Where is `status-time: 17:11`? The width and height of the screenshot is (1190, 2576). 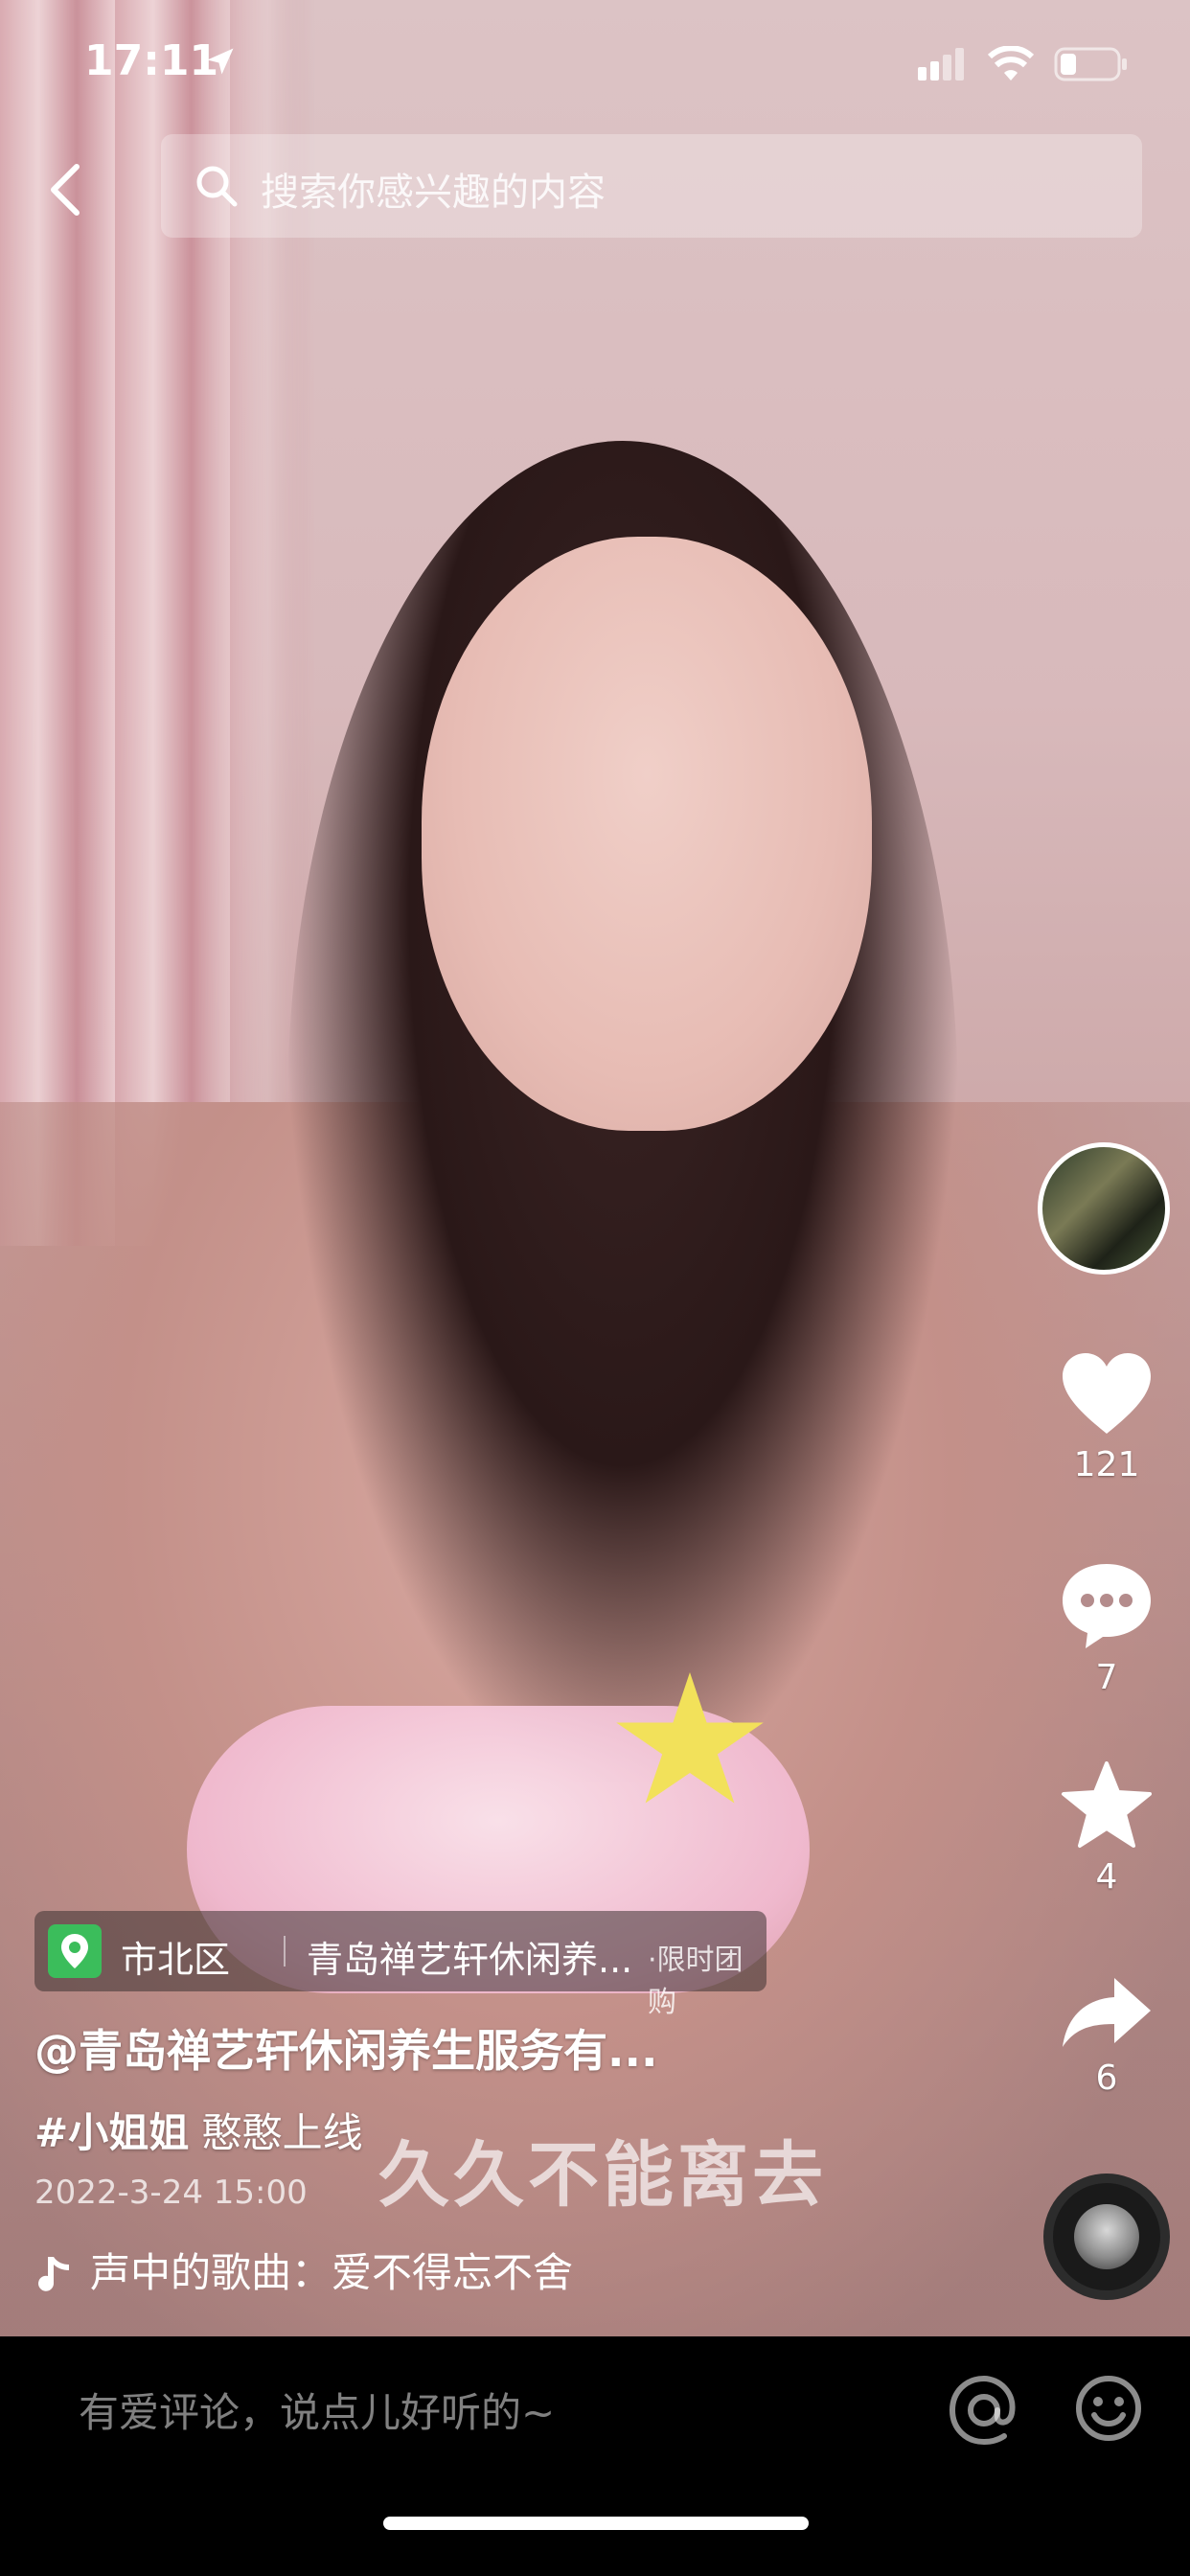
status-time: 17:11 is located at coordinates (151, 60).